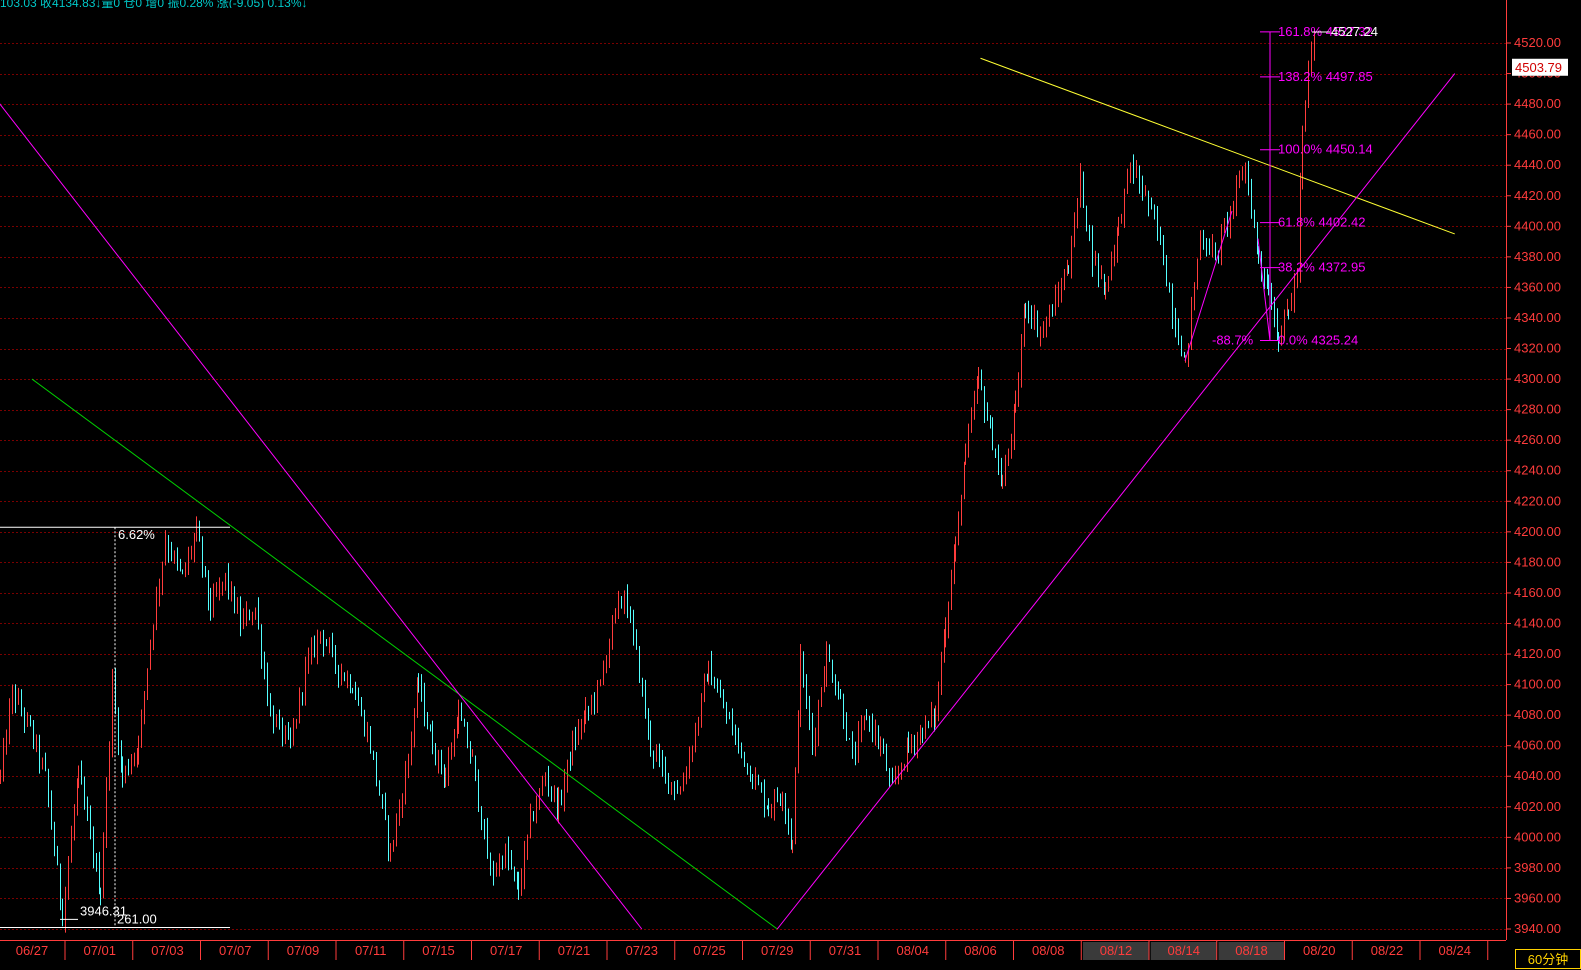  What do you see at coordinates (1537, 286) in the screenshot?
I see `y-tick-label: 4360.00` at bounding box center [1537, 286].